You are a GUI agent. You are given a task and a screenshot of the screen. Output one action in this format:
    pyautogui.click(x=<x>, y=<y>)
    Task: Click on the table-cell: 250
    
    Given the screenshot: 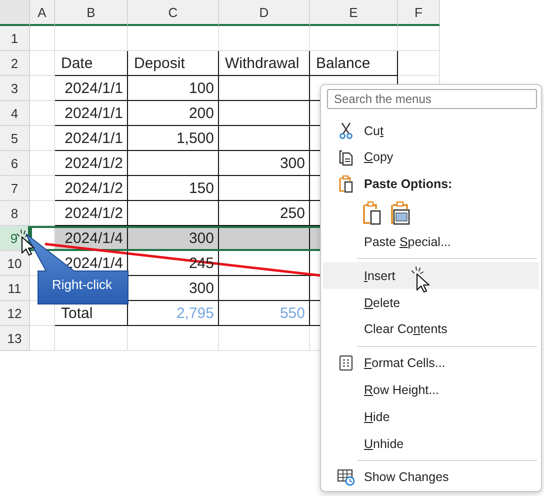 What is the action you would take?
    pyautogui.click(x=264, y=213)
    